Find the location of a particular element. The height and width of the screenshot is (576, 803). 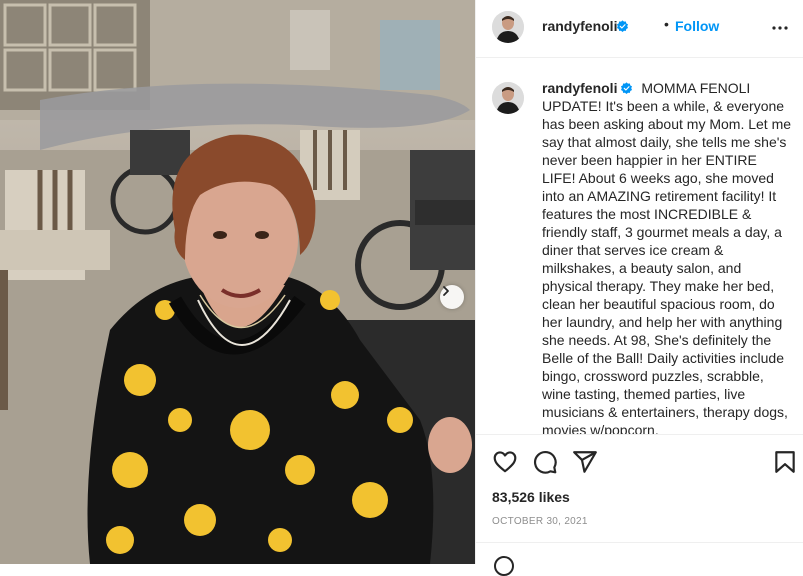

avatar is located at coordinates (508, 27).